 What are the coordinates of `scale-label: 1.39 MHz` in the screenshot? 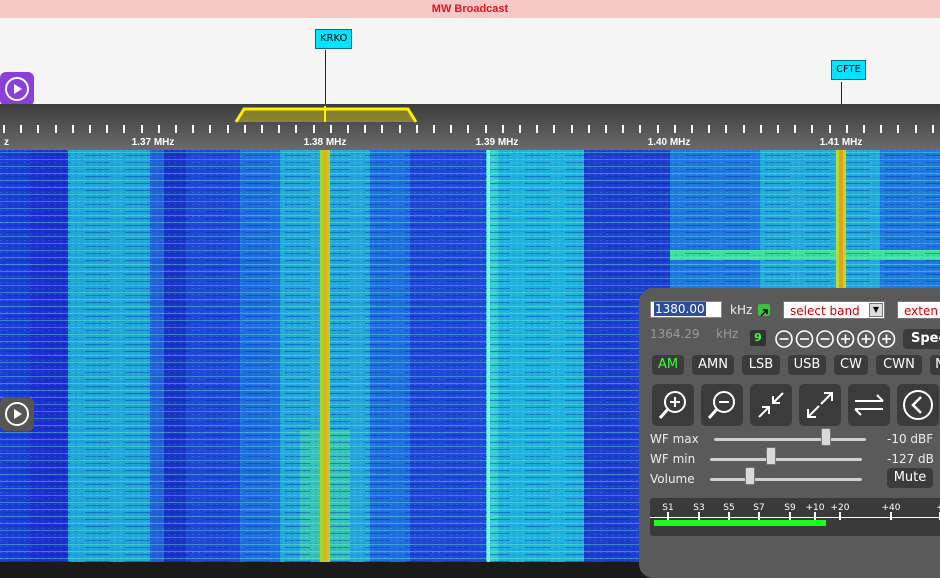 It's located at (497, 142).